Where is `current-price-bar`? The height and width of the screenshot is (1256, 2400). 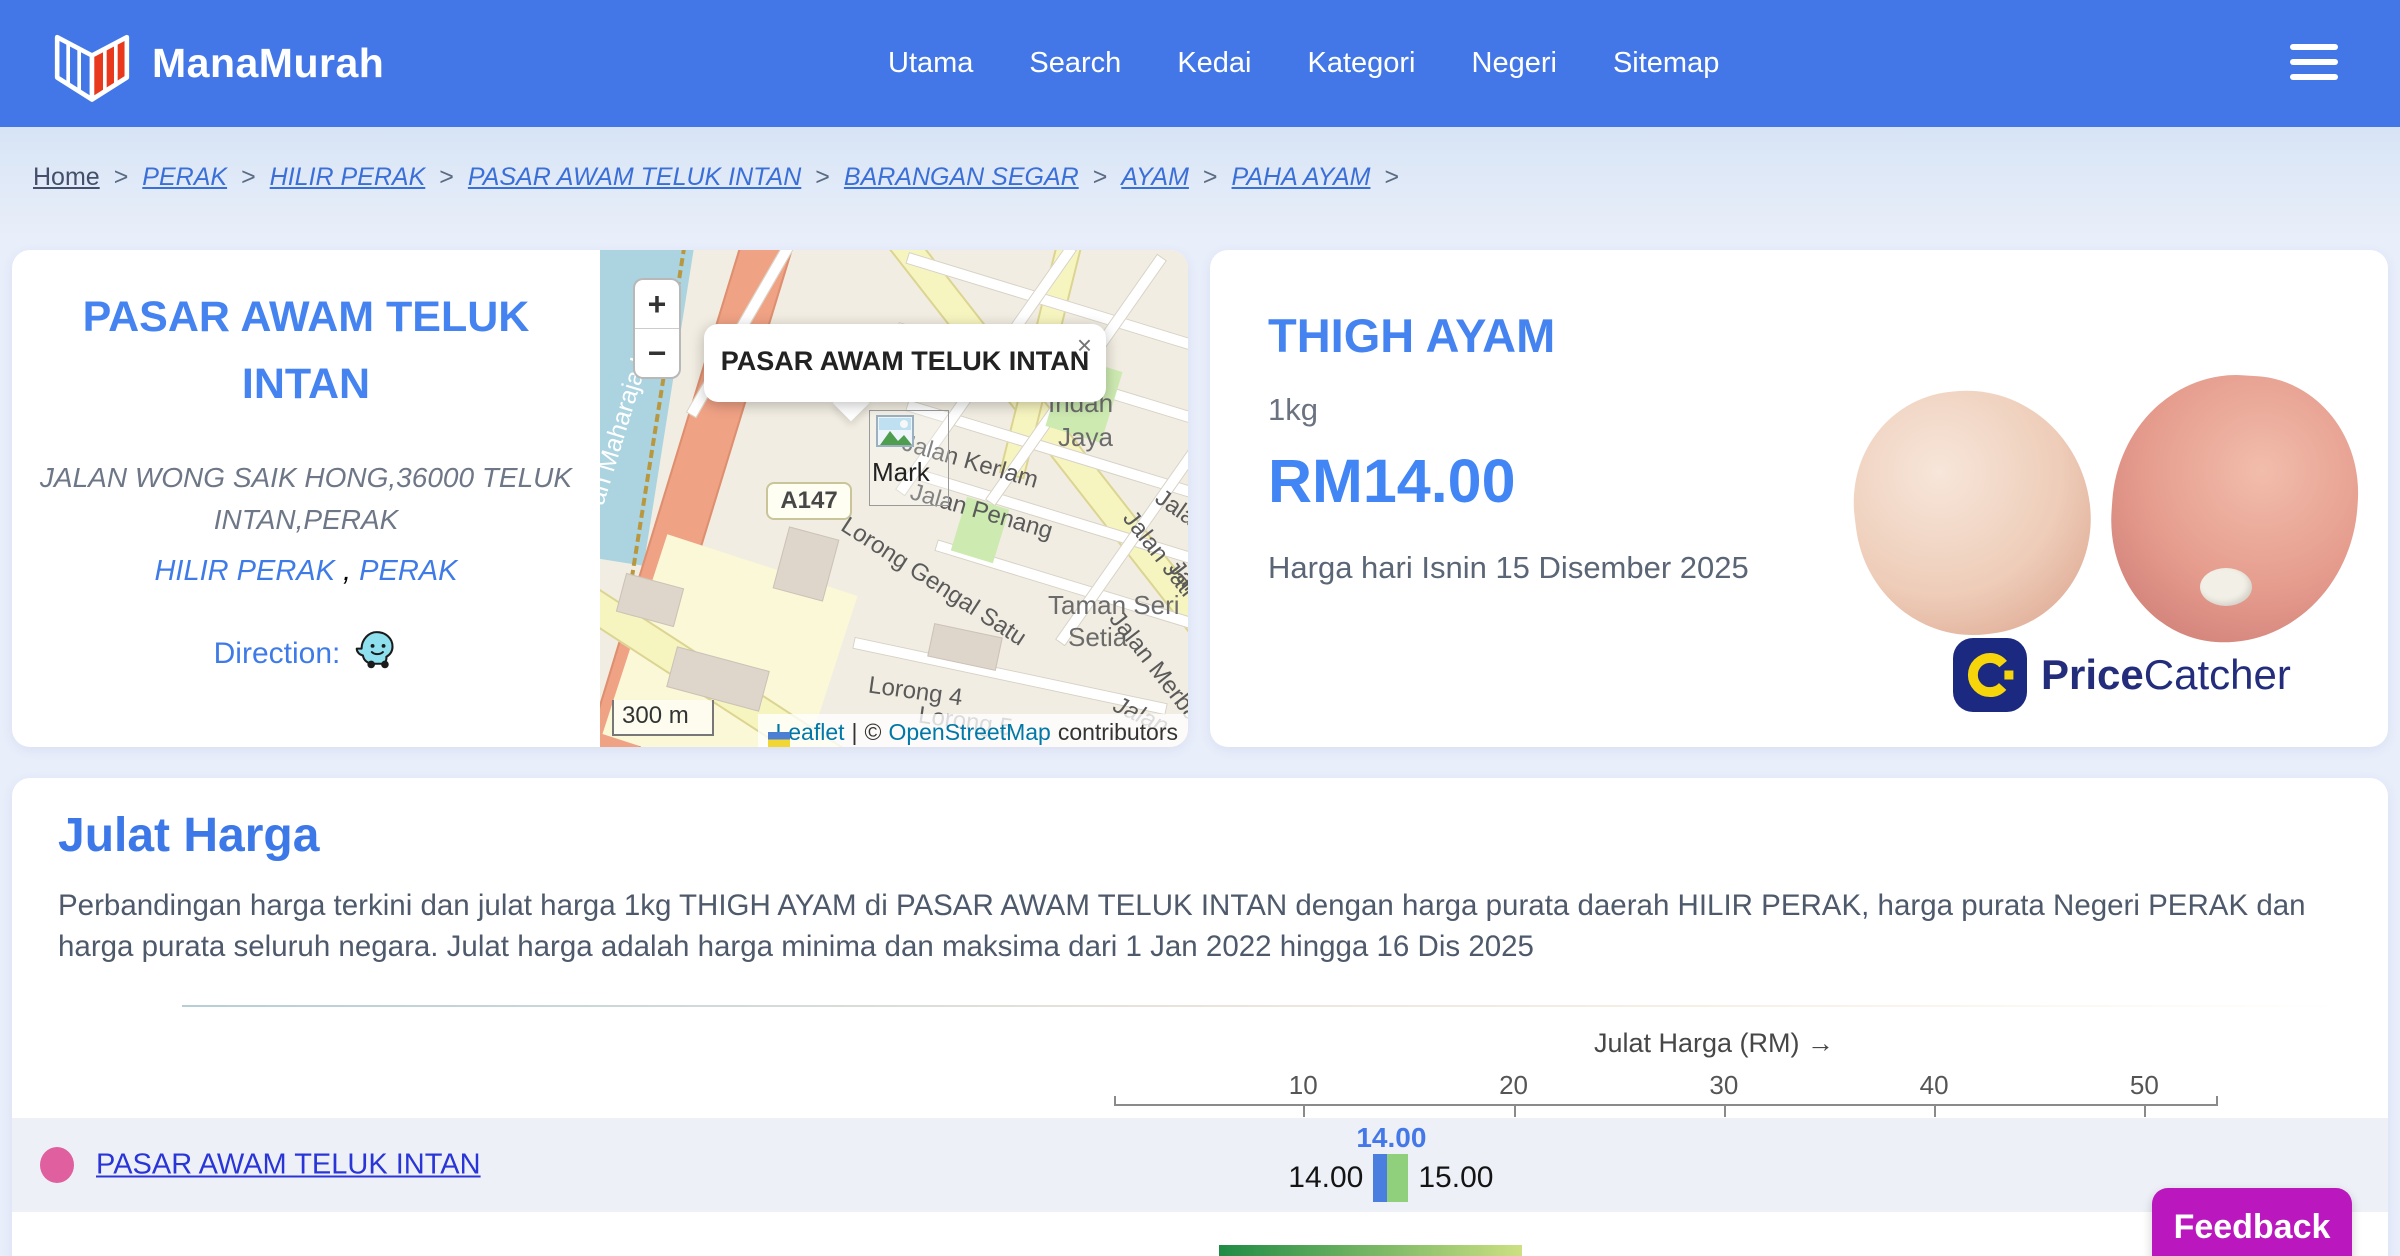
current-price-bar is located at coordinates (1380, 1178).